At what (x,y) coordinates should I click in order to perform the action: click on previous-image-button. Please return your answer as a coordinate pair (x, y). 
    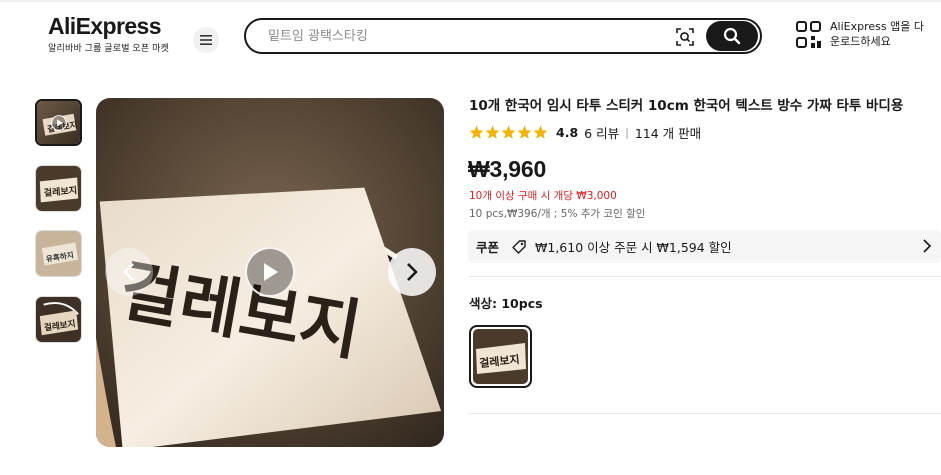
    Looking at the image, I should click on (129, 272).